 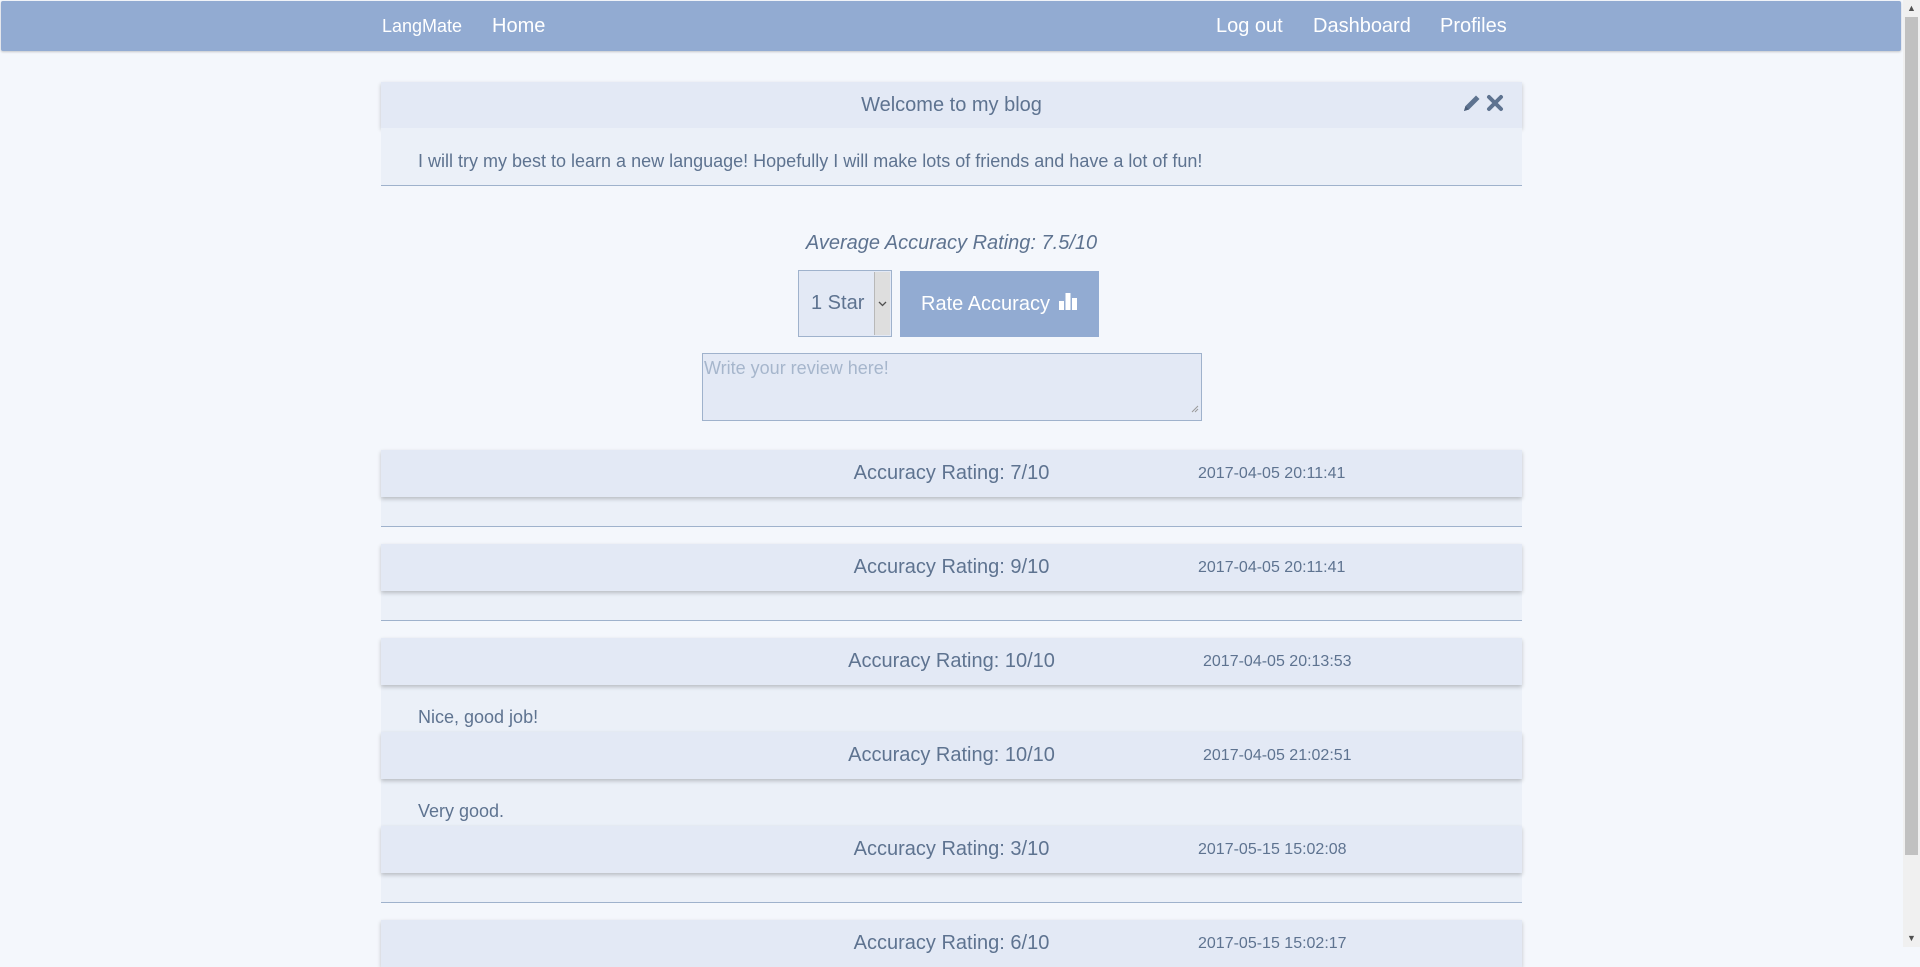 I want to click on review-date: 2017-05-15 15:02:08, so click(x=1272, y=849).